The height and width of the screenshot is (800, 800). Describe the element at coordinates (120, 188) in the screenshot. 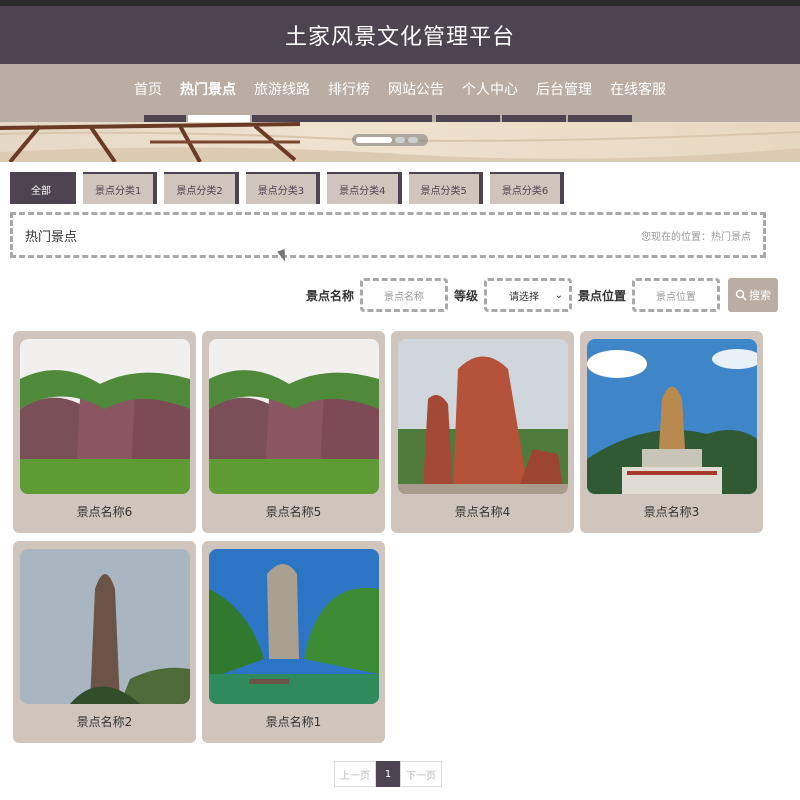

I see `tab-category-1: 景点分类1` at that location.